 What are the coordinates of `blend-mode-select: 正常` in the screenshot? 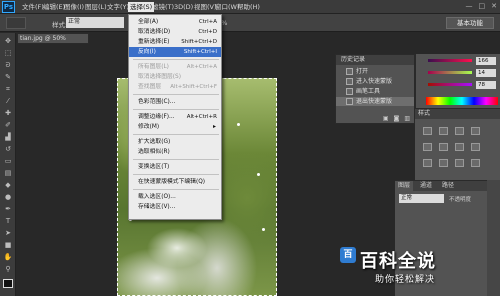 It's located at (421, 198).